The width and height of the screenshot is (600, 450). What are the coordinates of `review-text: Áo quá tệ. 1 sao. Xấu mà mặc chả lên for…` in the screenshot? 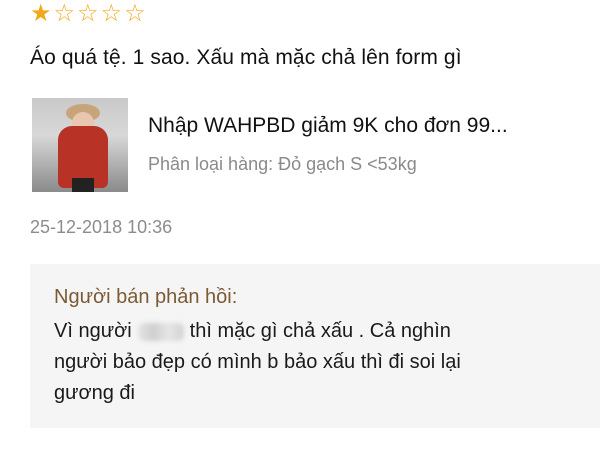 It's located at (246, 57).